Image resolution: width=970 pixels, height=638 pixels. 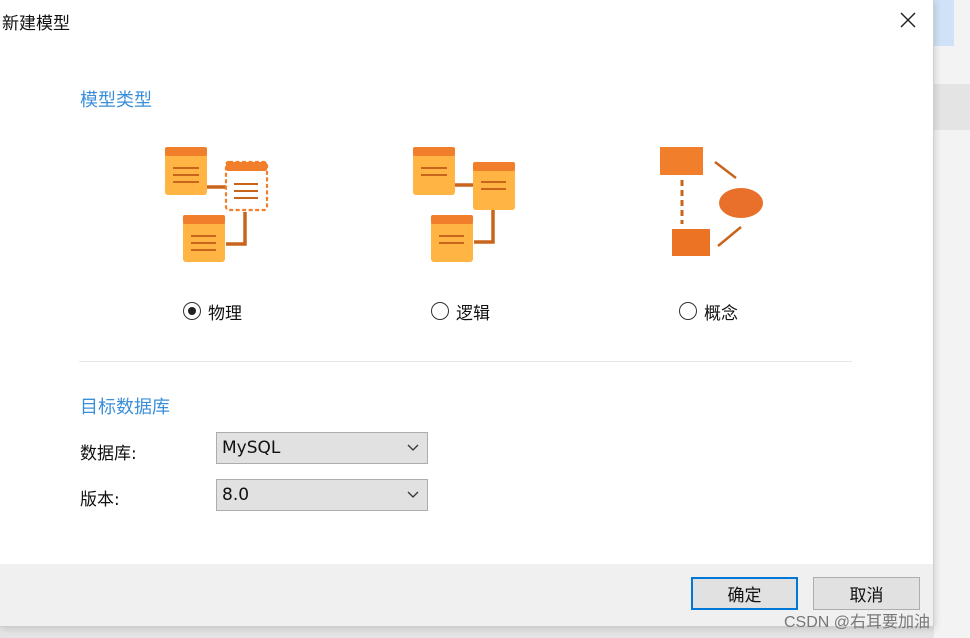 What do you see at coordinates (744, 593) in the screenshot?
I see `ok-button: 确定` at bounding box center [744, 593].